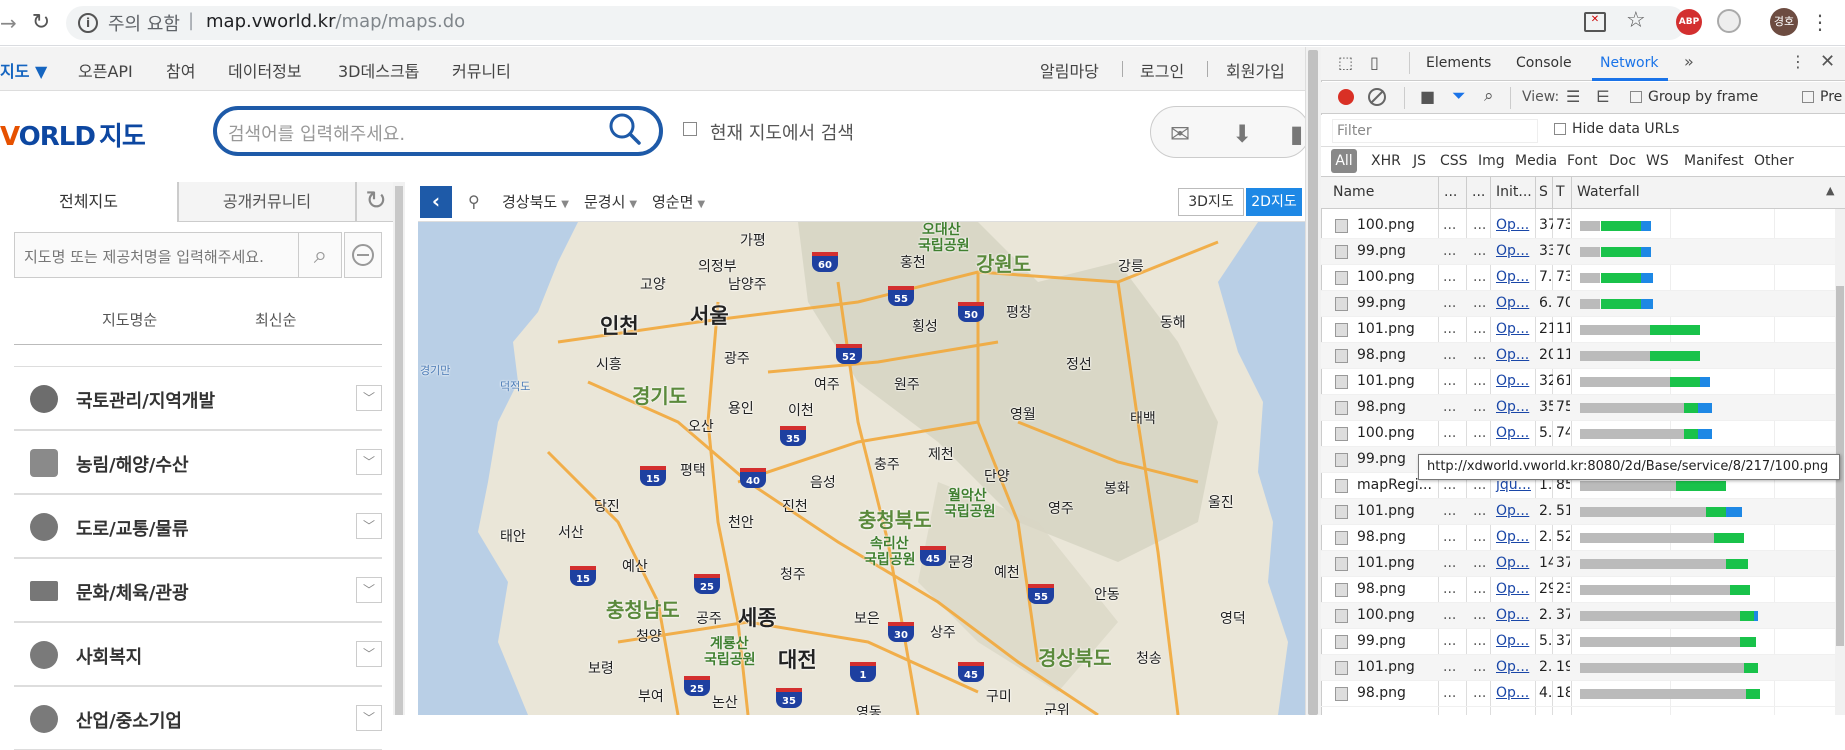 The height and width of the screenshot is (750, 1845). I want to click on sort-by-latest: 최신순, so click(275, 319).